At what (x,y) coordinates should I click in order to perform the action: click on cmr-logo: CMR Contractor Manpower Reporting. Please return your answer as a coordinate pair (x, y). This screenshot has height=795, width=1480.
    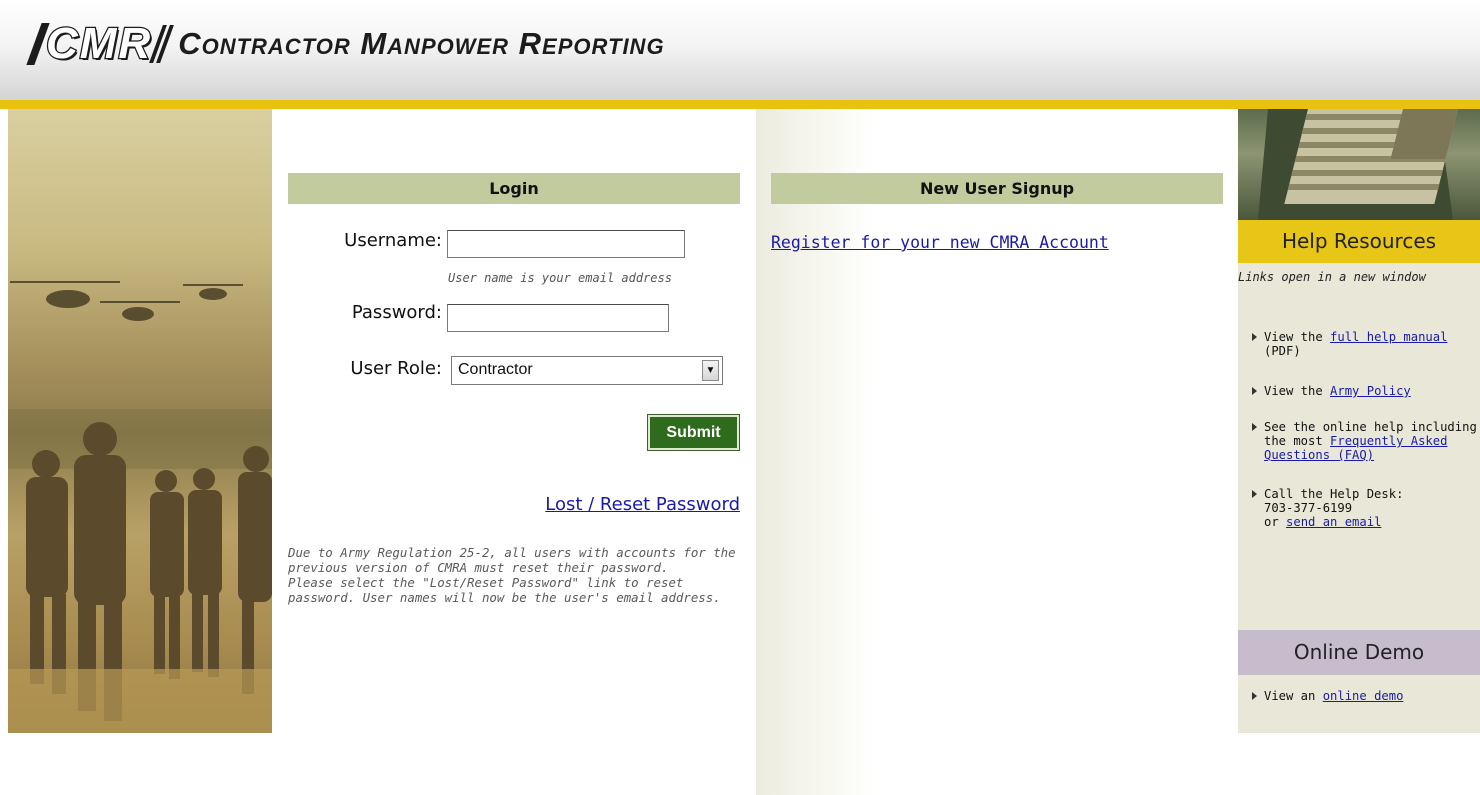
    Looking at the image, I should click on (345, 44).